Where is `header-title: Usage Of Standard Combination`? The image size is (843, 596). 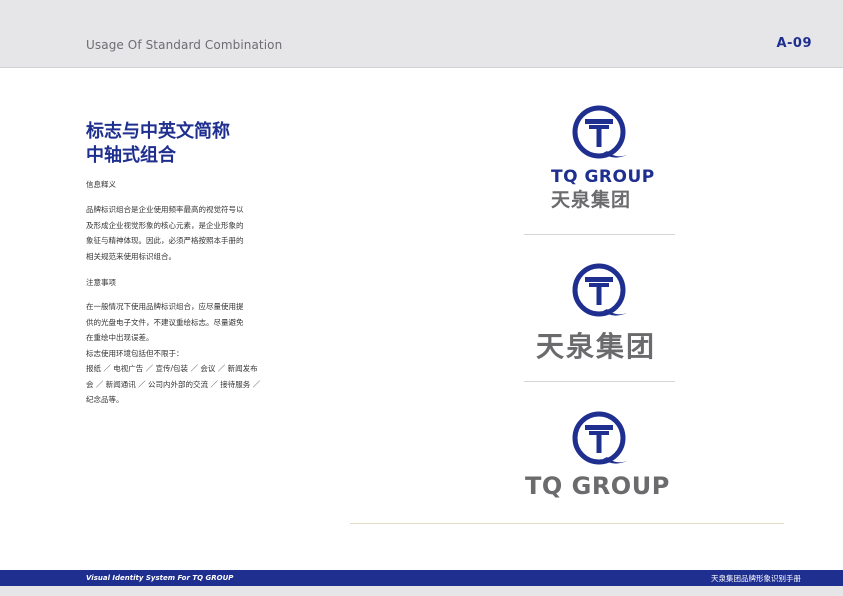 header-title: Usage Of Standard Combination is located at coordinates (184, 45).